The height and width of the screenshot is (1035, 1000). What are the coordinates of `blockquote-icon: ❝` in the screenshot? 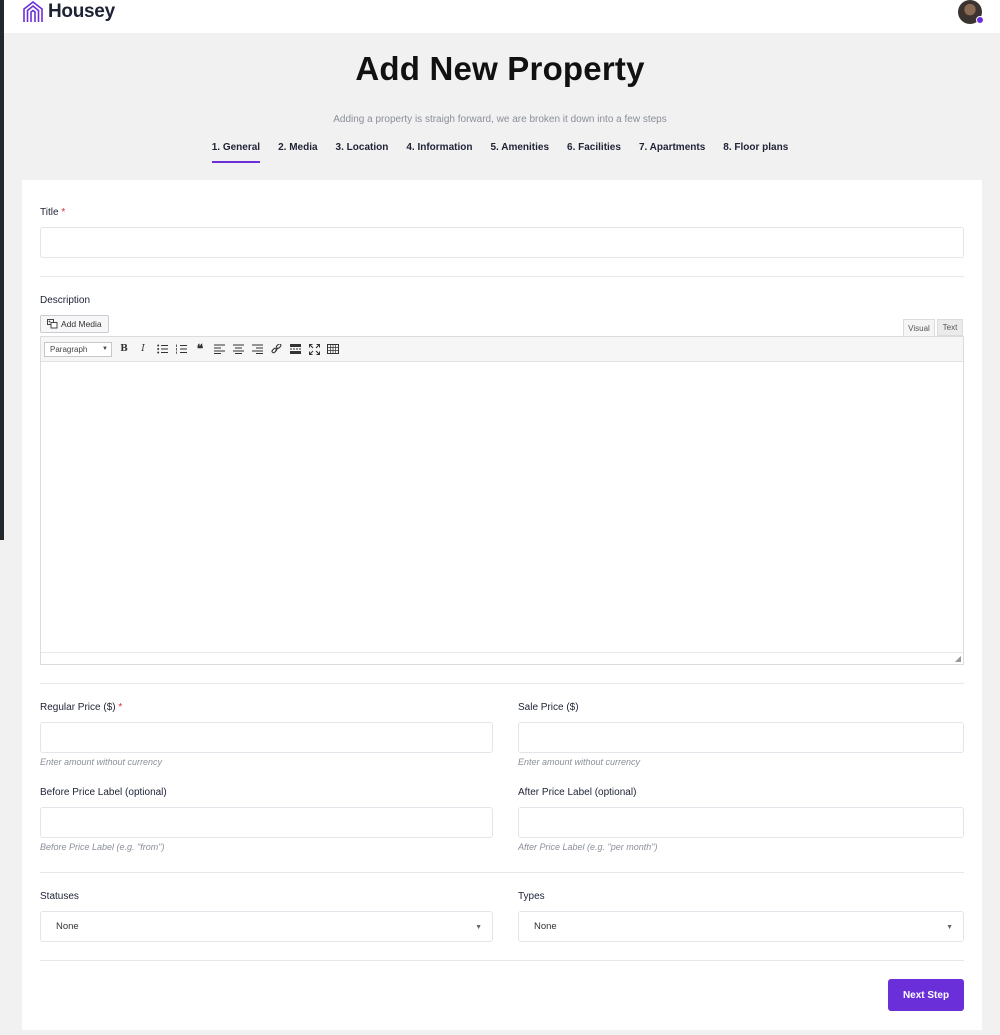 It's located at (200, 349).